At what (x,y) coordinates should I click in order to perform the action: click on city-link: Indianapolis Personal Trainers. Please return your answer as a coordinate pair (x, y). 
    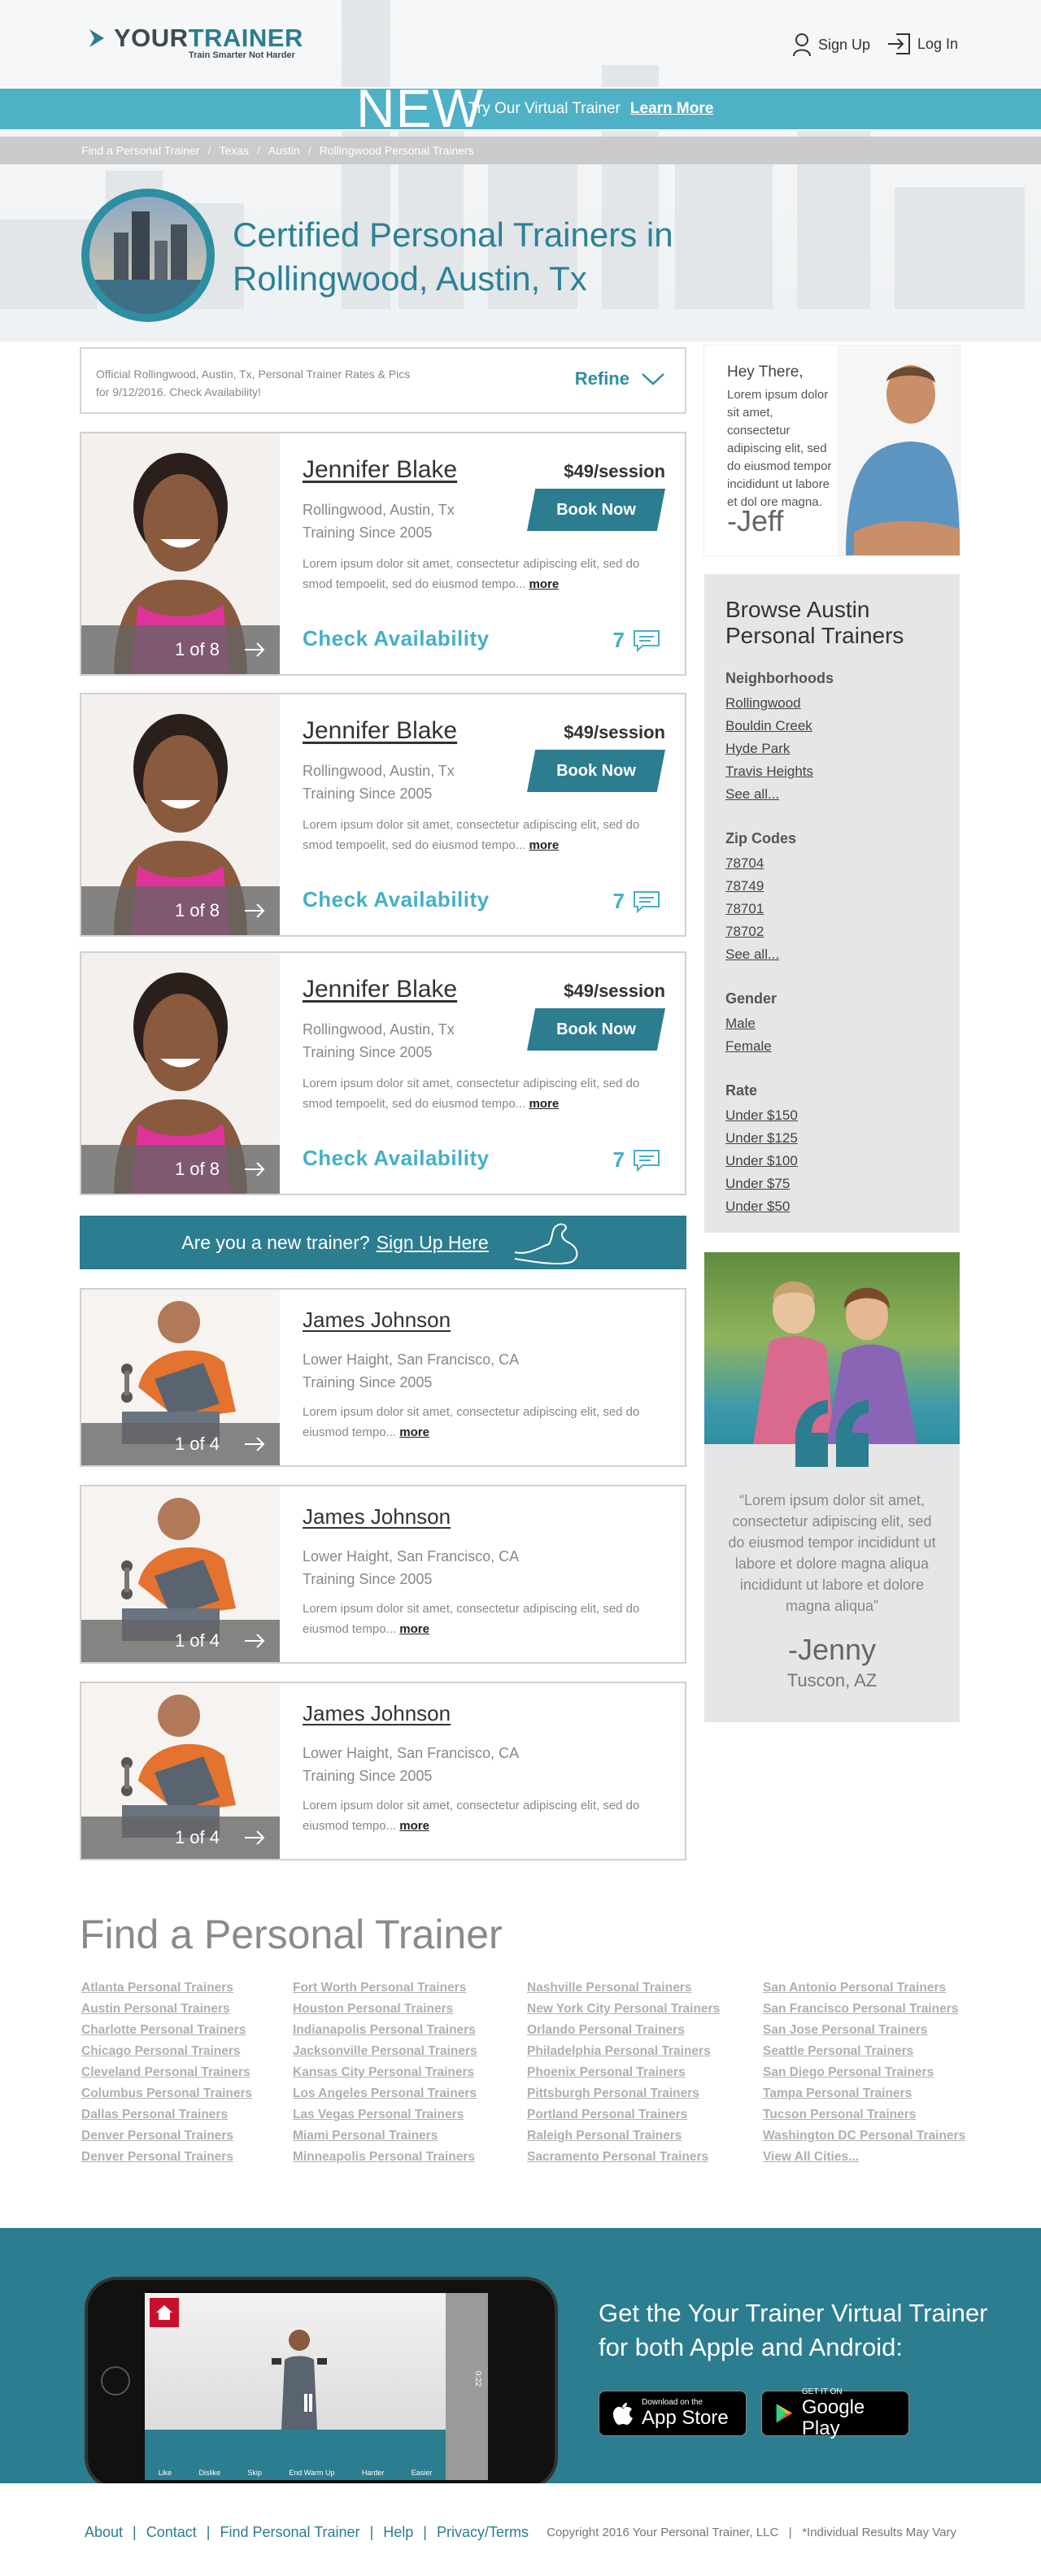
    Looking at the image, I should click on (385, 2030).